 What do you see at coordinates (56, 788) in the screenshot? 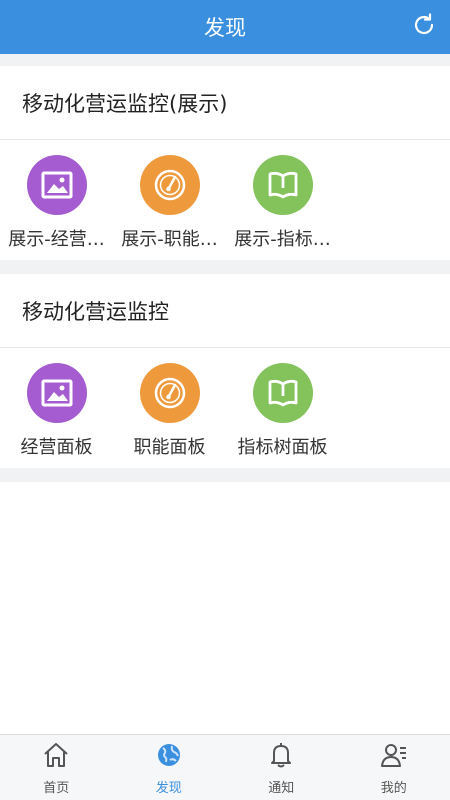
I see `nav-label: 首页` at bounding box center [56, 788].